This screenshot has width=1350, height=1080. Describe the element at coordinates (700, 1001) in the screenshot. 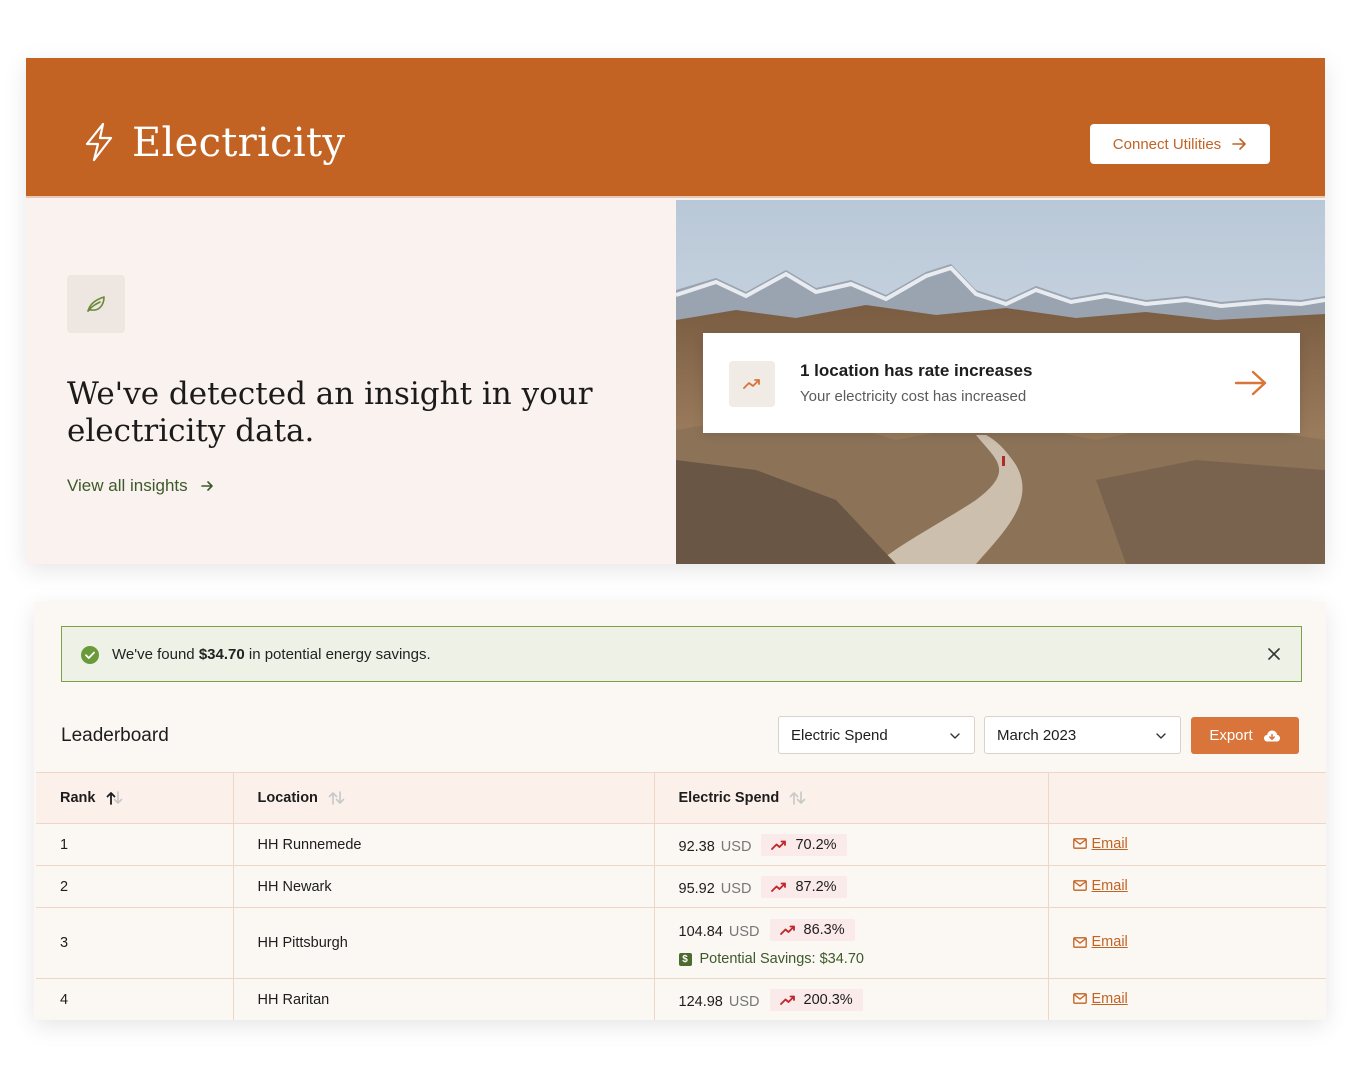

I see `spend-value: 124.98` at that location.